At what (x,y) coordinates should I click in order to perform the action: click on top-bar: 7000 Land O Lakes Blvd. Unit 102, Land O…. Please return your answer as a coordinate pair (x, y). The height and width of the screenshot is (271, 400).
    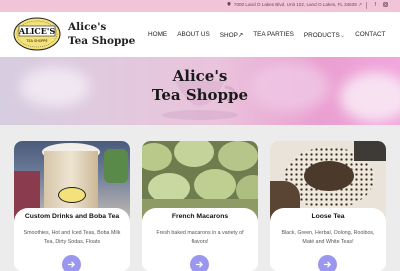
    Looking at the image, I should click on (200, 6).